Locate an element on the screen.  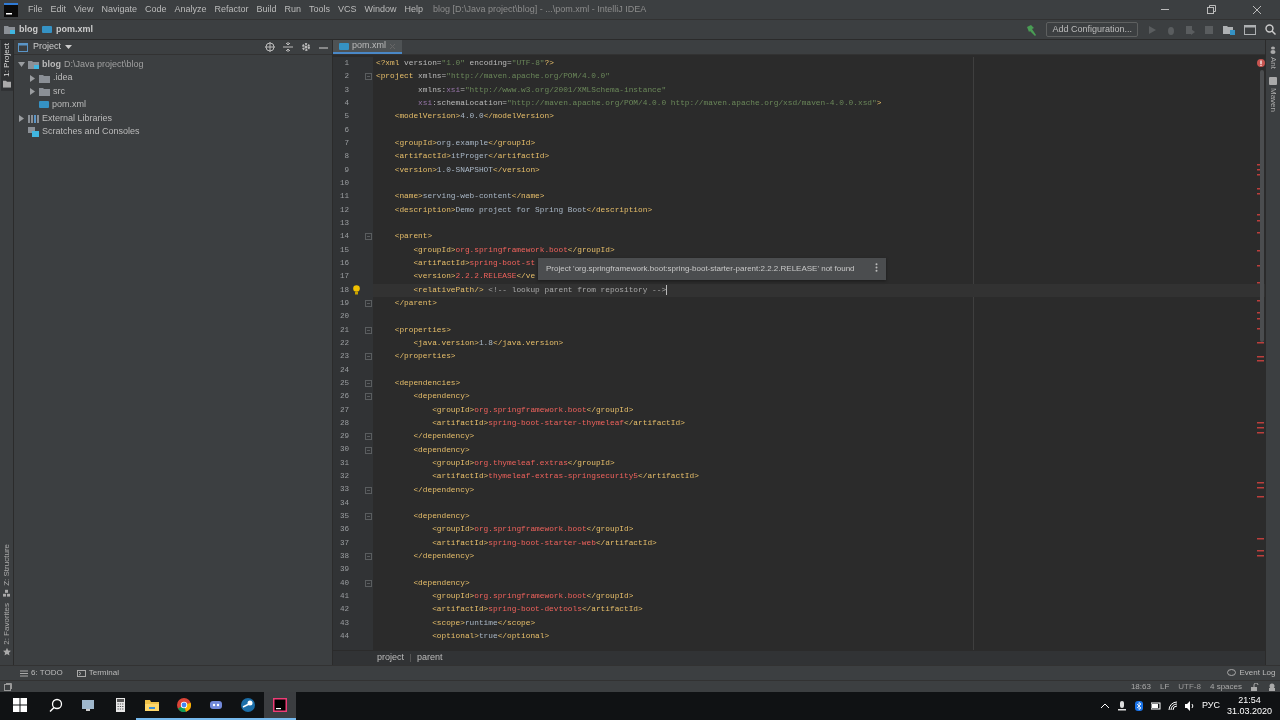
structure-icon is located at coordinates (6, 593).